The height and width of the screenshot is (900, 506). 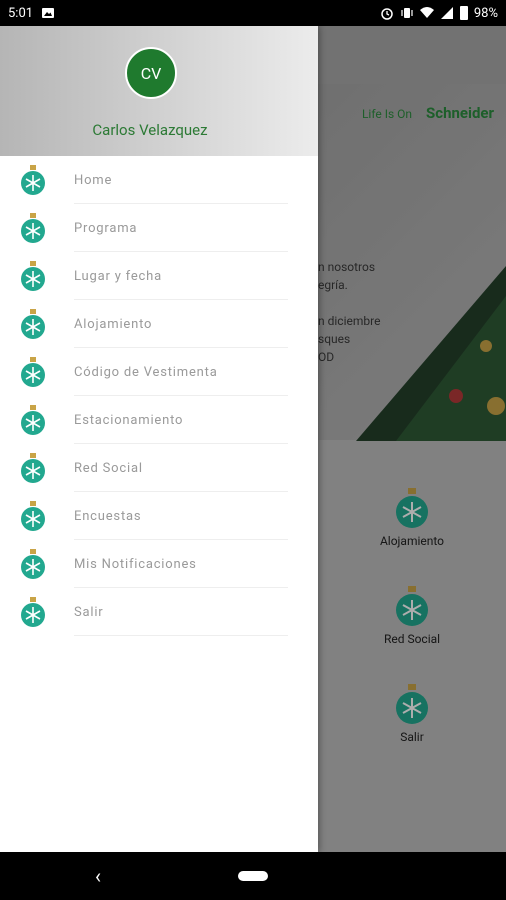 I want to click on drawer-item-label: Lugar y fecha, so click(x=118, y=276).